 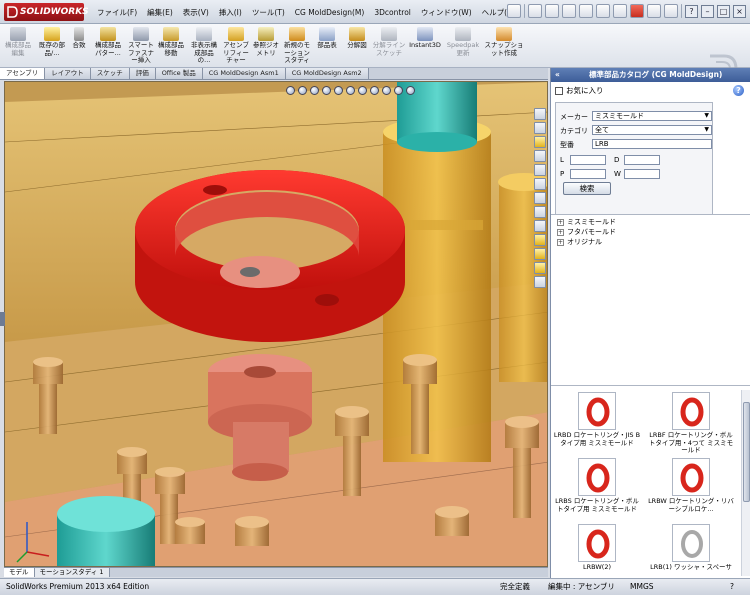 I want to click on tab-layout: レイアウト, so click(x=68, y=73).